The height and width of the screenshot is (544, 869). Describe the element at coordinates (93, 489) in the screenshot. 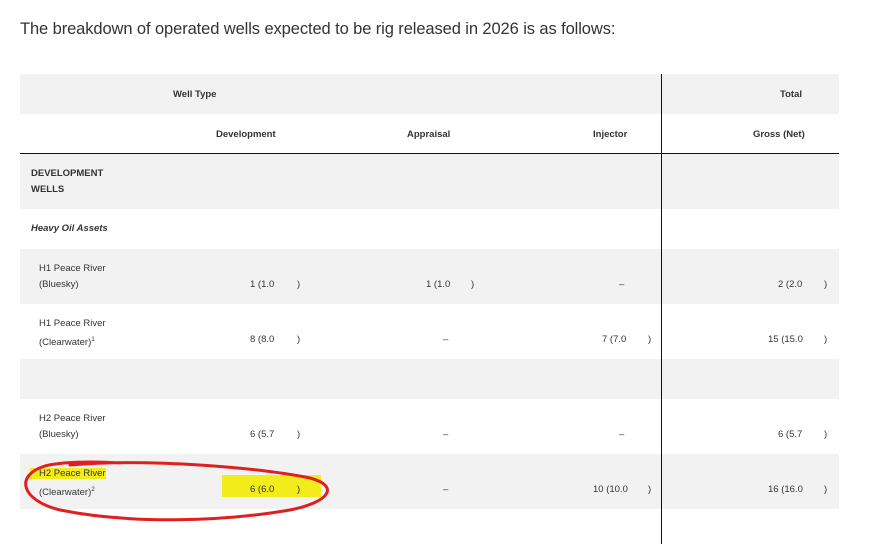

I see `footnote-marker: 2` at that location.